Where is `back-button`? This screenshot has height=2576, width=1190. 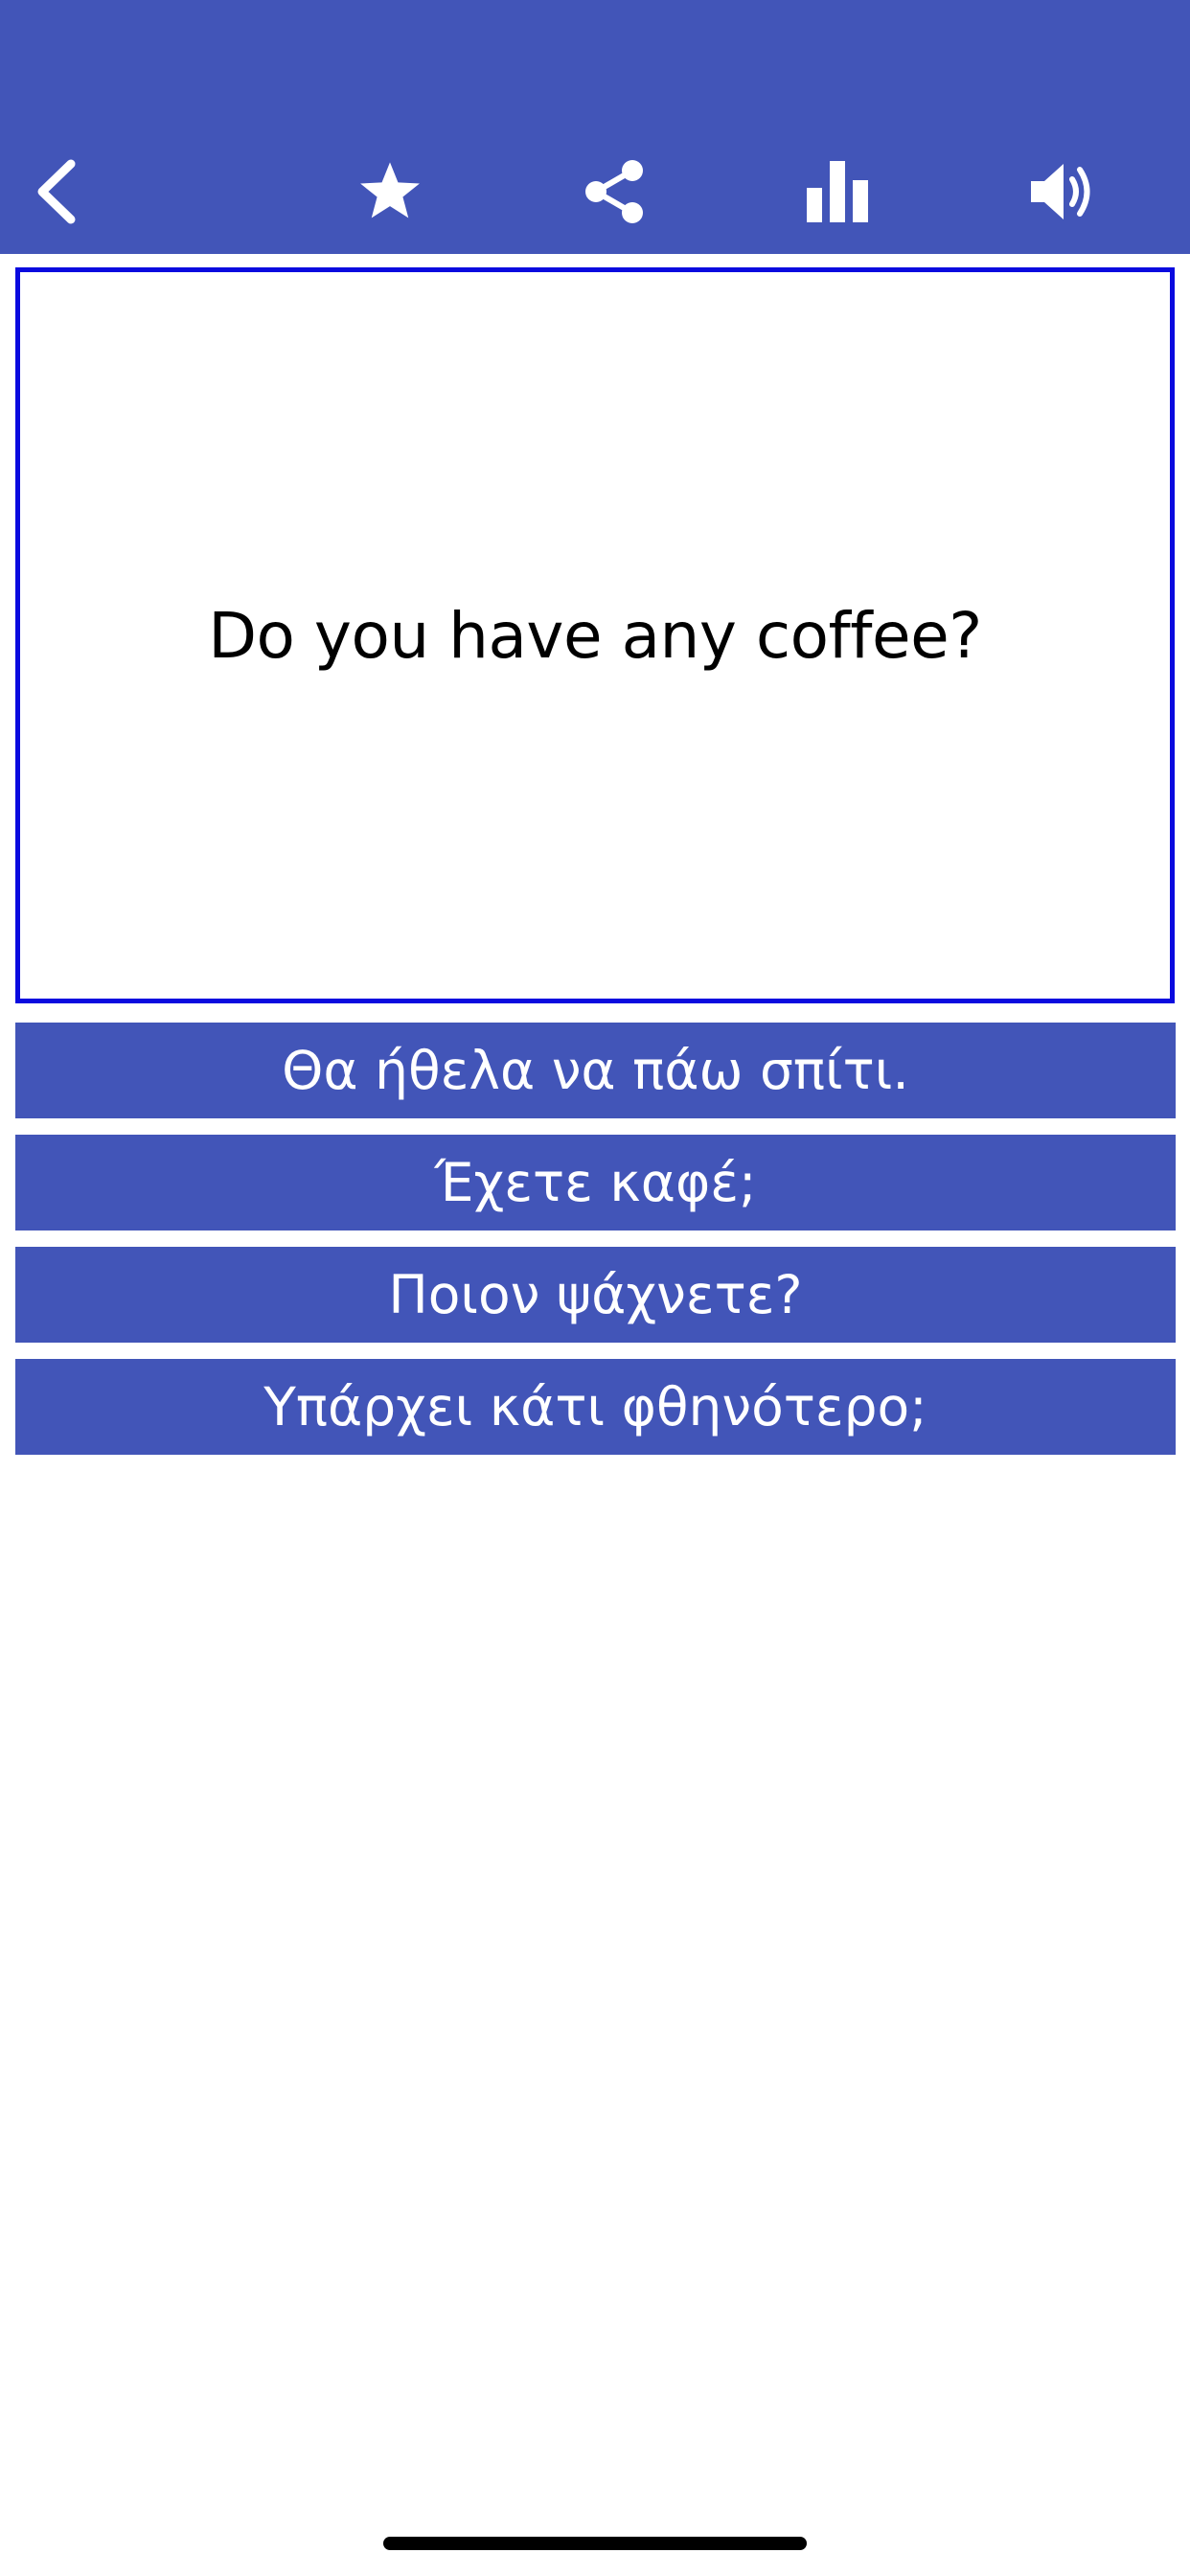
back-button is located at coordinates (56, 192).